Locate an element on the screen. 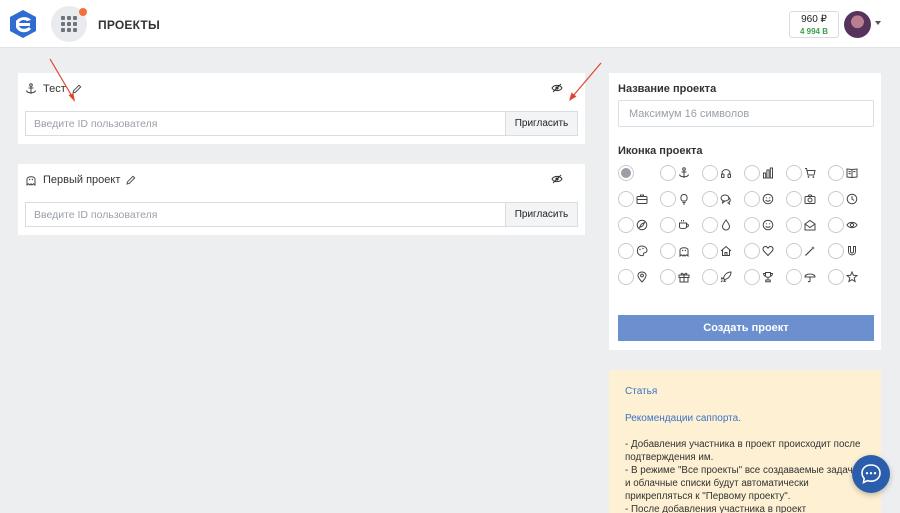  icon-option-headphones is located at coordinates (723, 173).